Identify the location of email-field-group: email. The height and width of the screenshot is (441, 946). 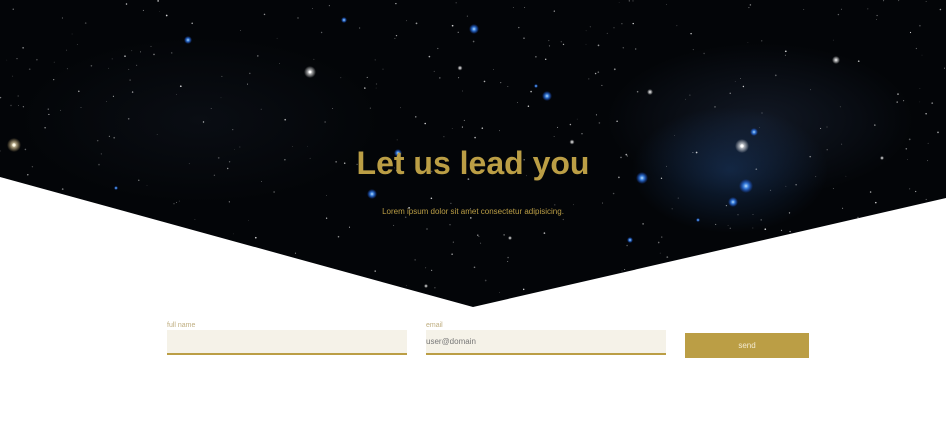
(546, 338).